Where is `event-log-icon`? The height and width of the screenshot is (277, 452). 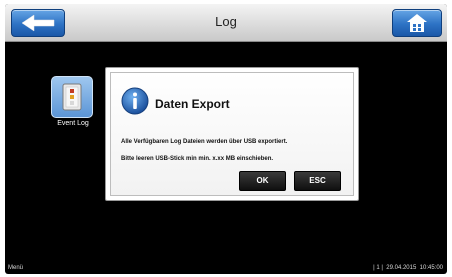 event-log-icon is located at coordinates (72, 97).